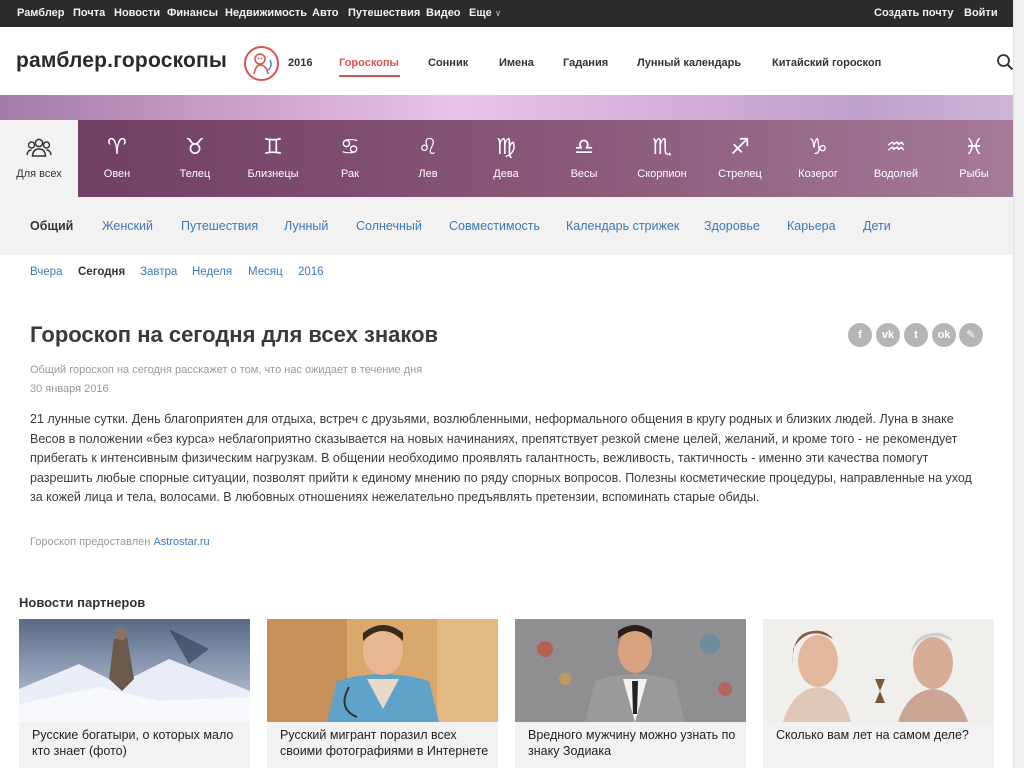  I want to click on site-logo: рамблер.гороскопы, so click(121, 61).